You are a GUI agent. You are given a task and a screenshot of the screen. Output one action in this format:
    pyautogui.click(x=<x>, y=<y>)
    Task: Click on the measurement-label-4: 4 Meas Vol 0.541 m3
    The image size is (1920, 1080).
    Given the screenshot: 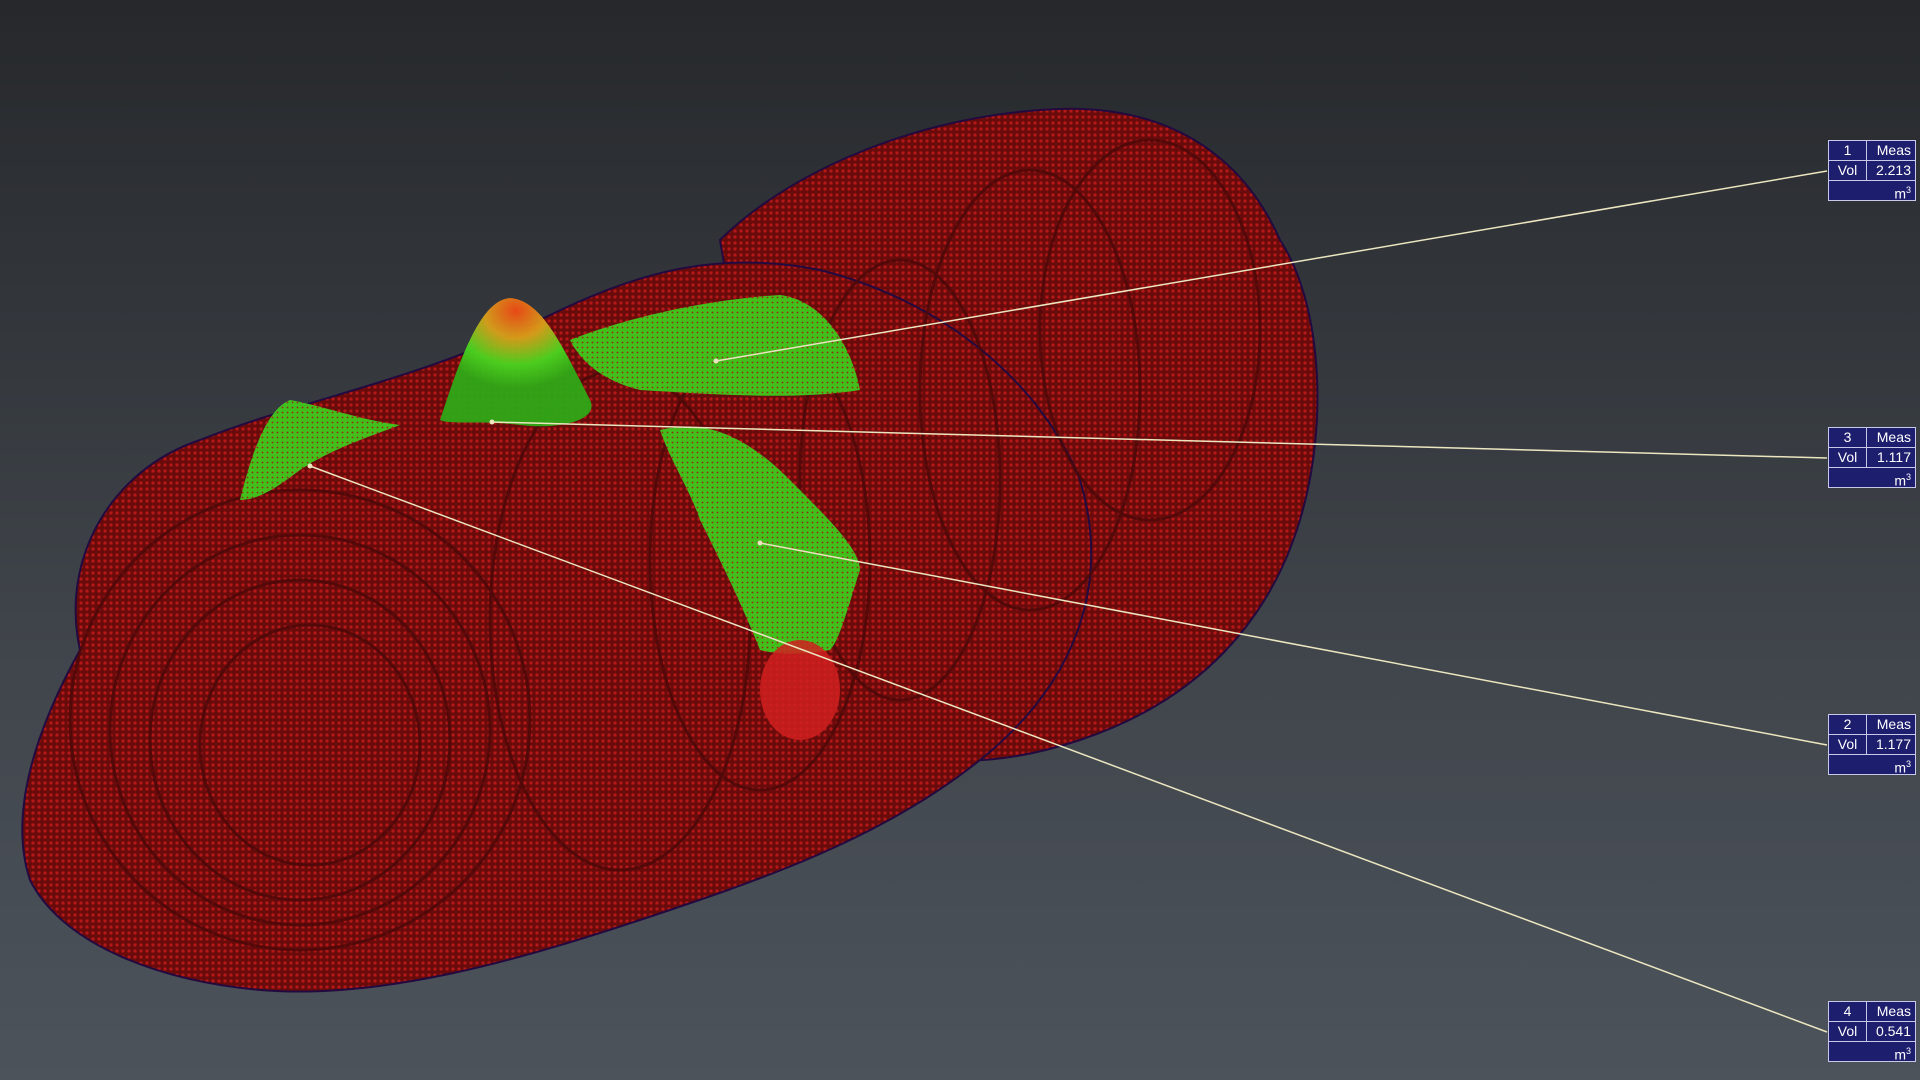 What is the action you would take?
    pyautogui.click(x=1872, y=1032)
    